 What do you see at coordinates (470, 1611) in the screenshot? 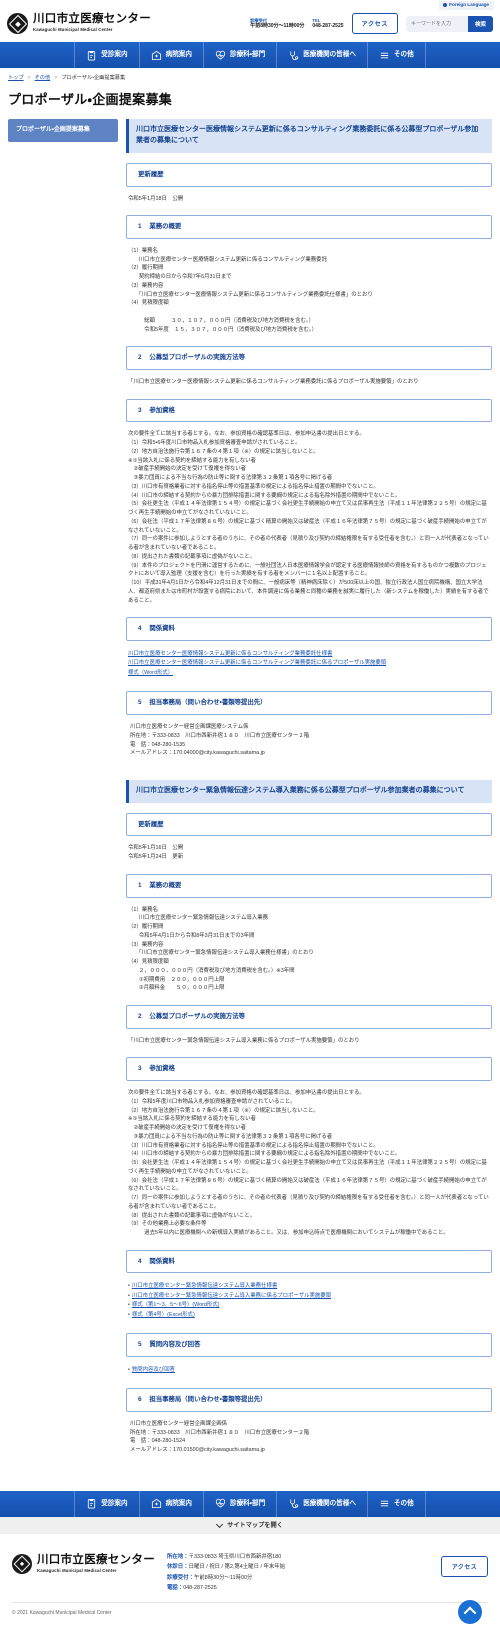
I see `scroll-to-top-button` at bounding box center [470, 1611].